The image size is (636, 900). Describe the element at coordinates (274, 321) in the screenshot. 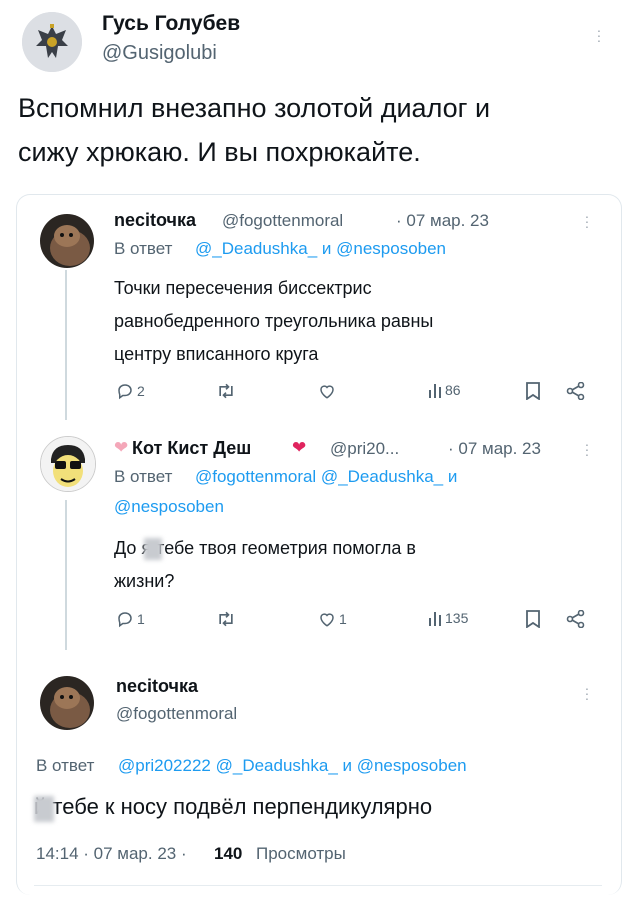

I see `tweet1-text-line2: равнобедренного треугольника равны` at that location.